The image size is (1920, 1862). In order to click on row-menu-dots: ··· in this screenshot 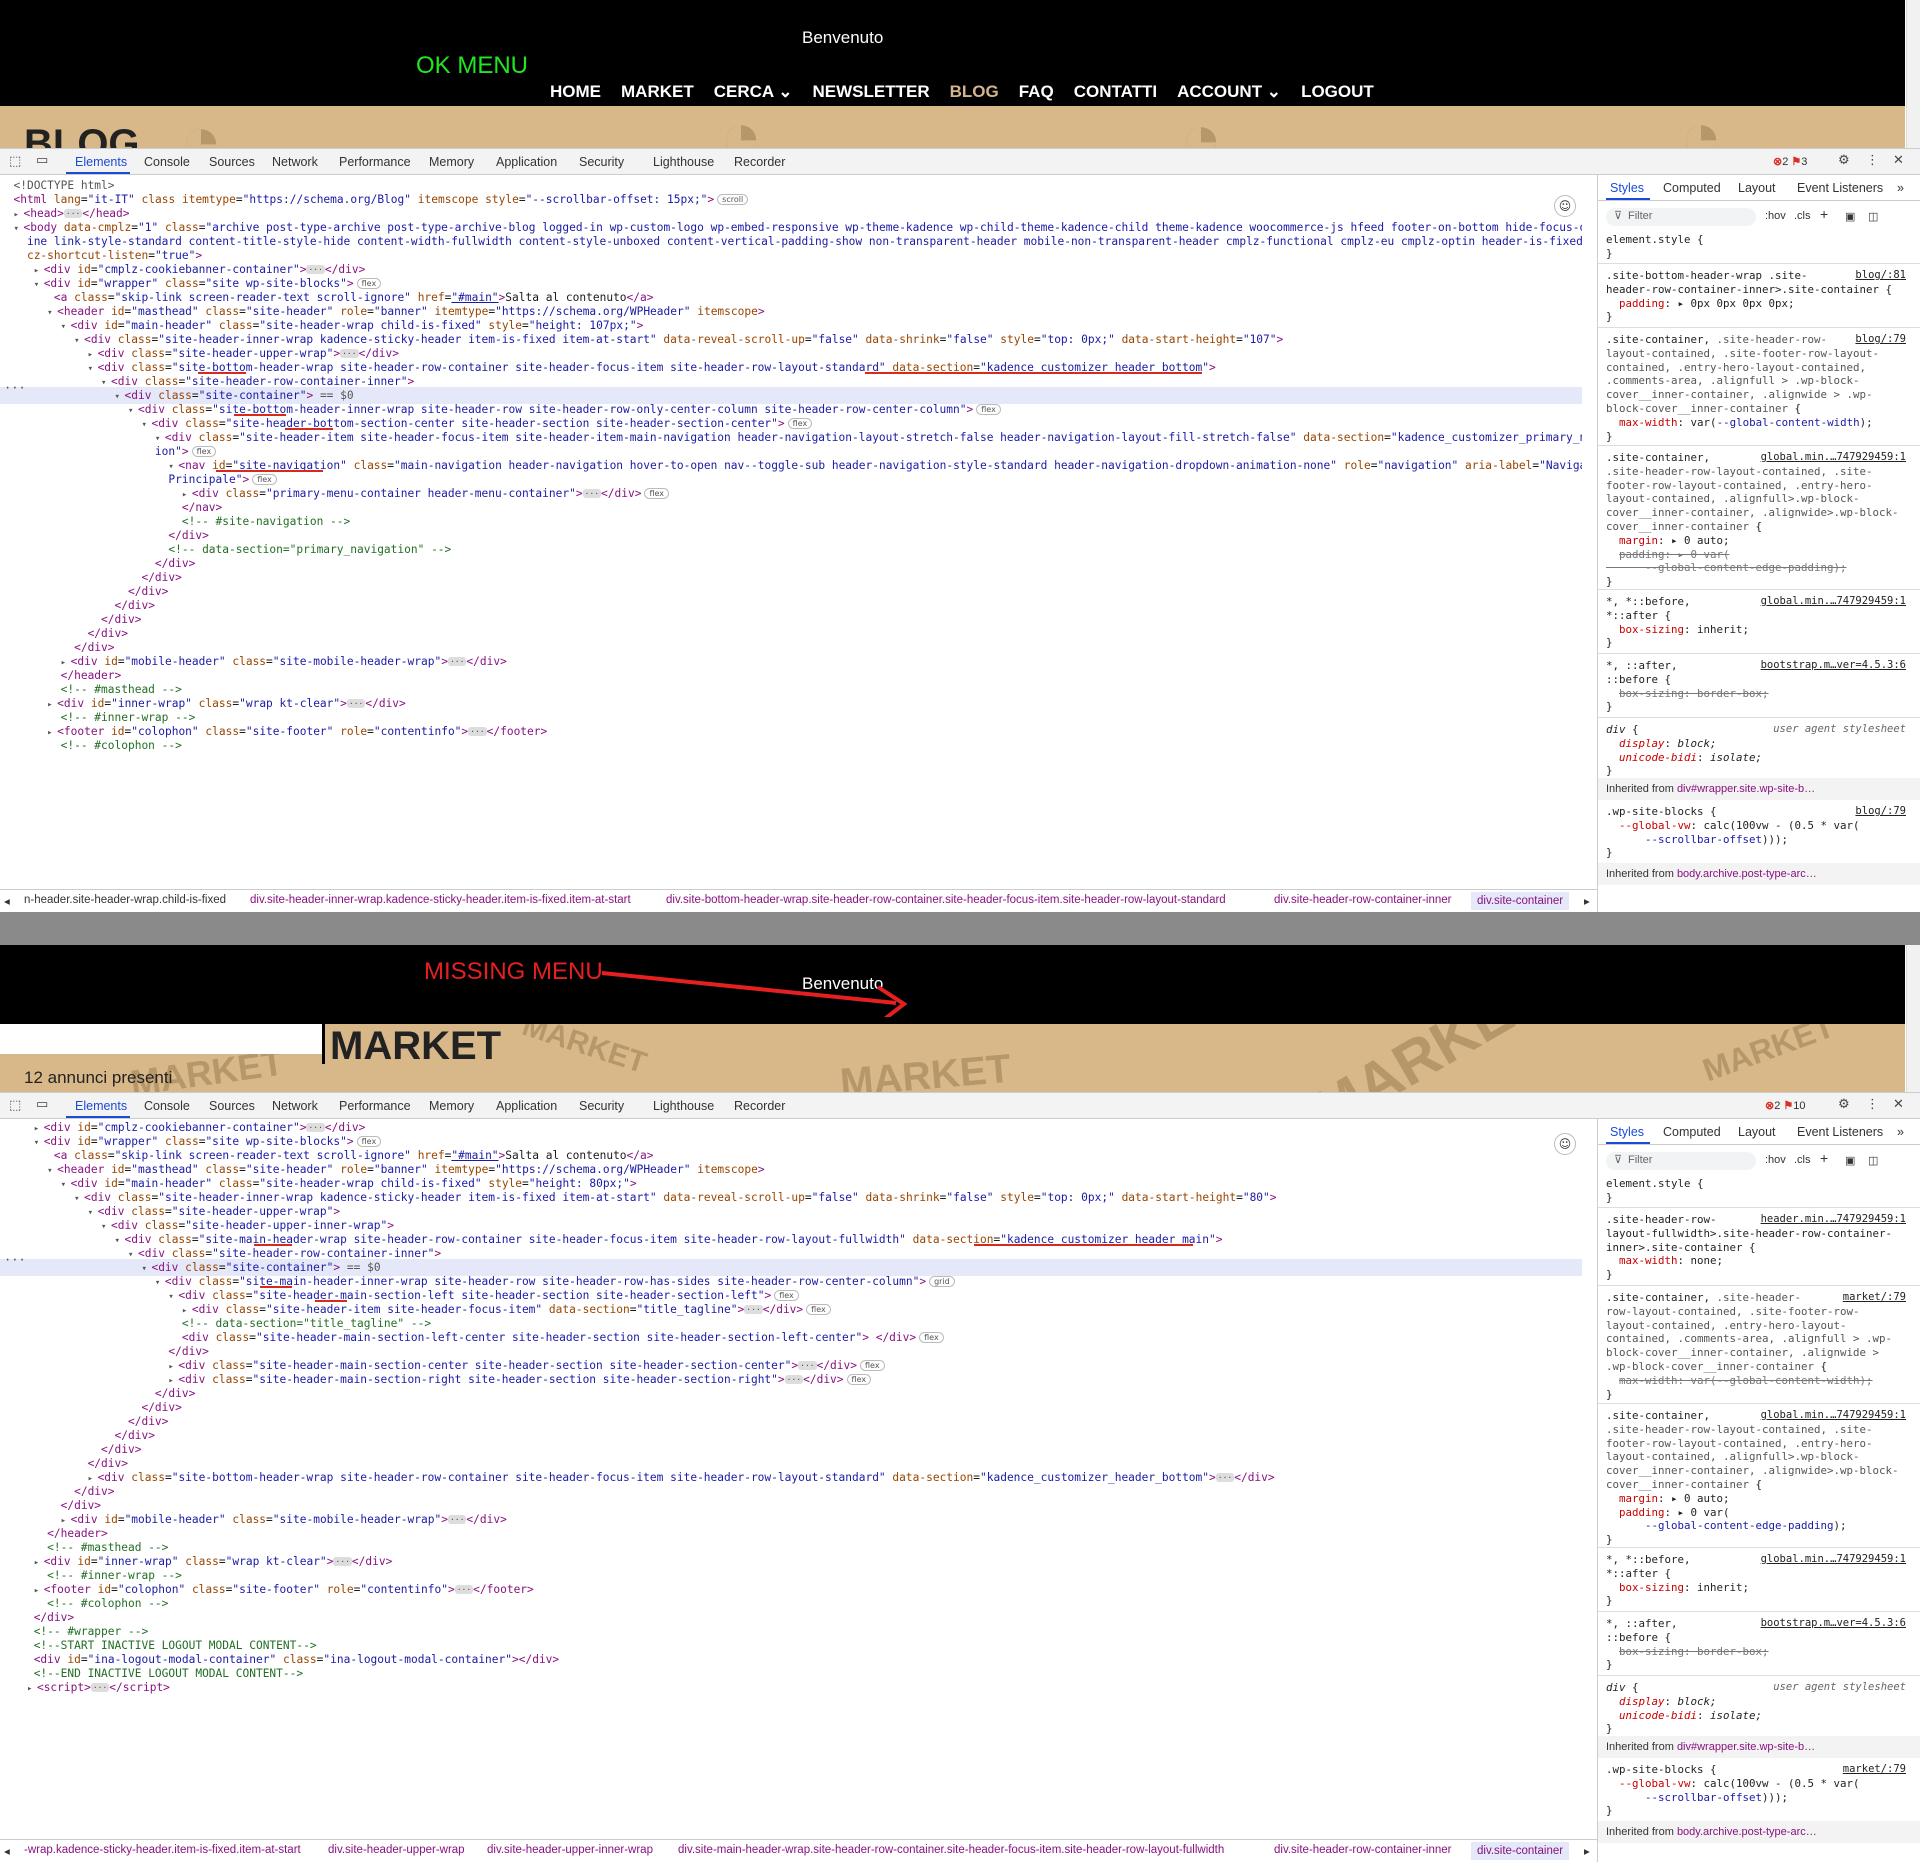, I will do `click(15, 388)`.